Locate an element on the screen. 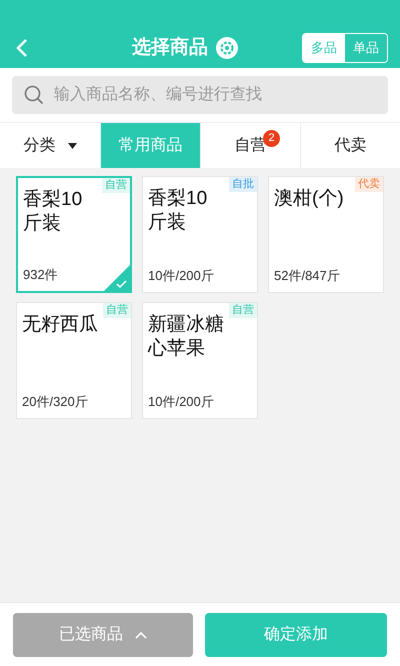 This screenshot has width=400, height=666. product-card: 自营 香梨10斤装 932件 is located at coordinates (74, 234).